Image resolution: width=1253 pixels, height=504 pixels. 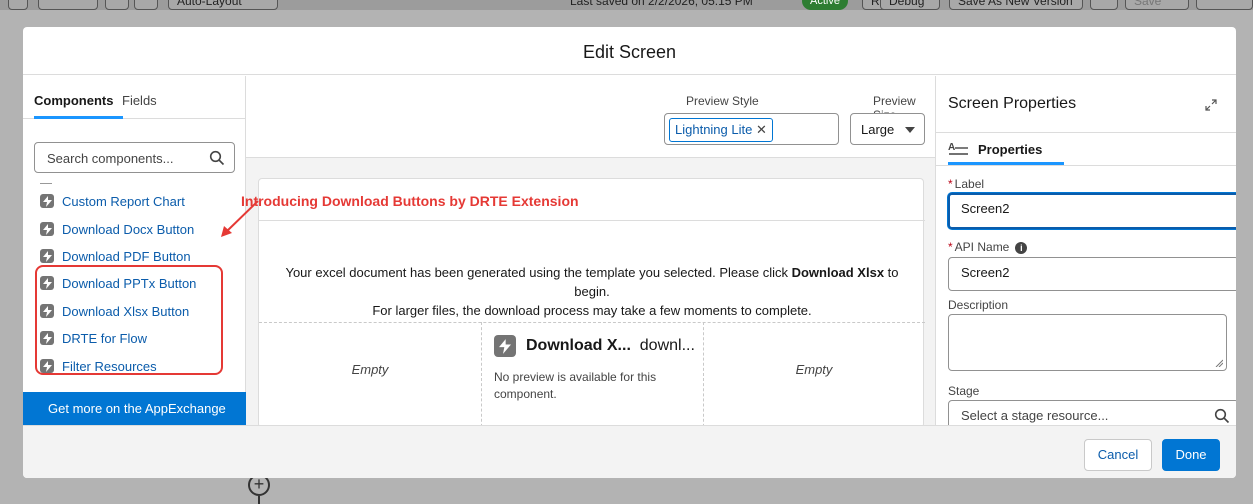 I want to click on message-bold: Download Xlsx, so click(x=838, y=272).